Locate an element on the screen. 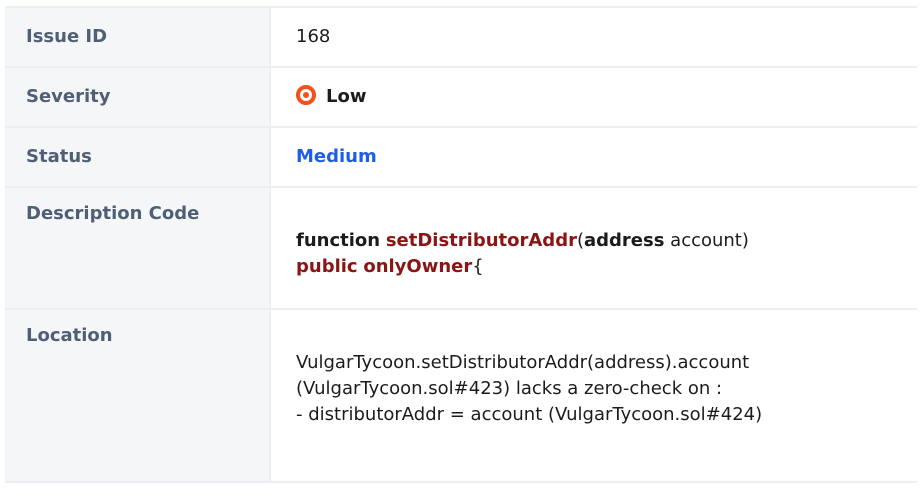  severity-label: Severity is located at coordinates (138, 97).